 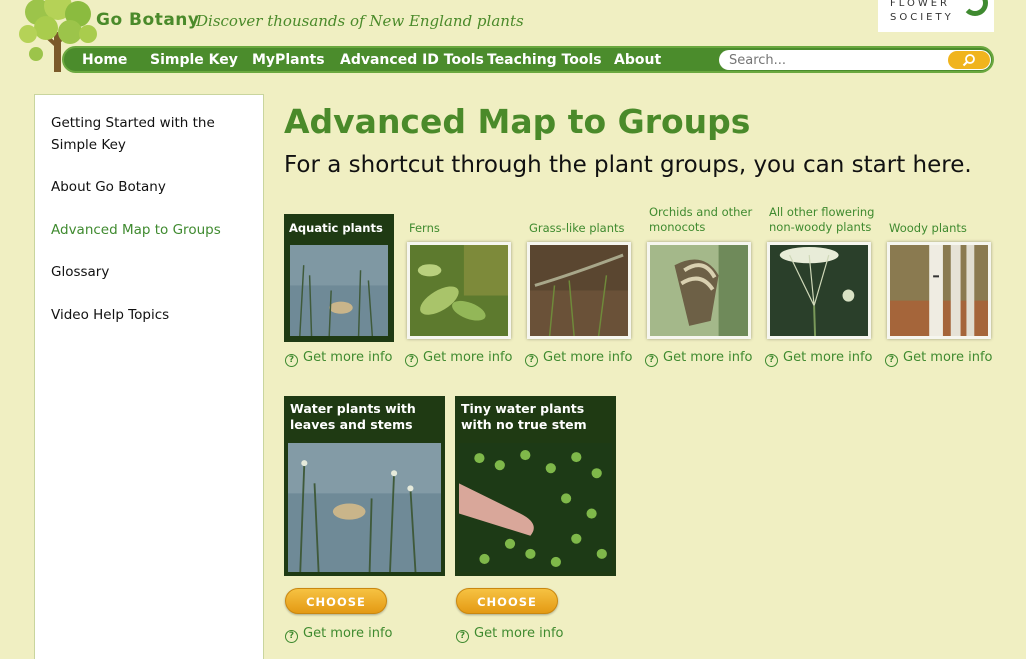 I want to click on group-label: Grass-like plants, so click(x=577, y=228).